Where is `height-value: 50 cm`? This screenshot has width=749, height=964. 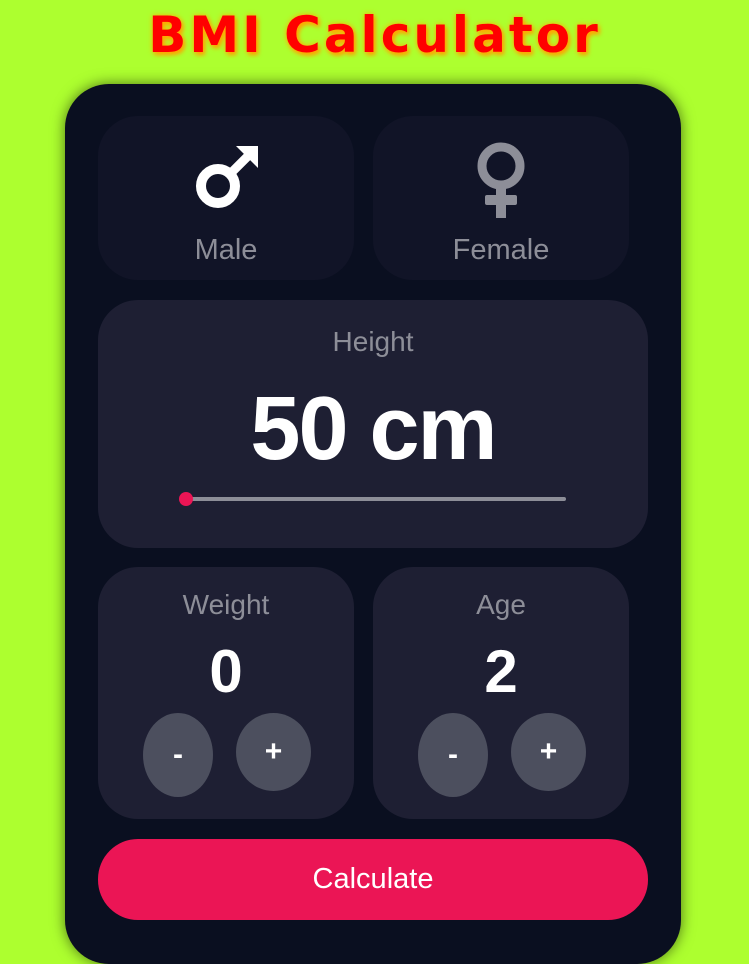 height-value: 50 cm is located at coordinates (373, 429).